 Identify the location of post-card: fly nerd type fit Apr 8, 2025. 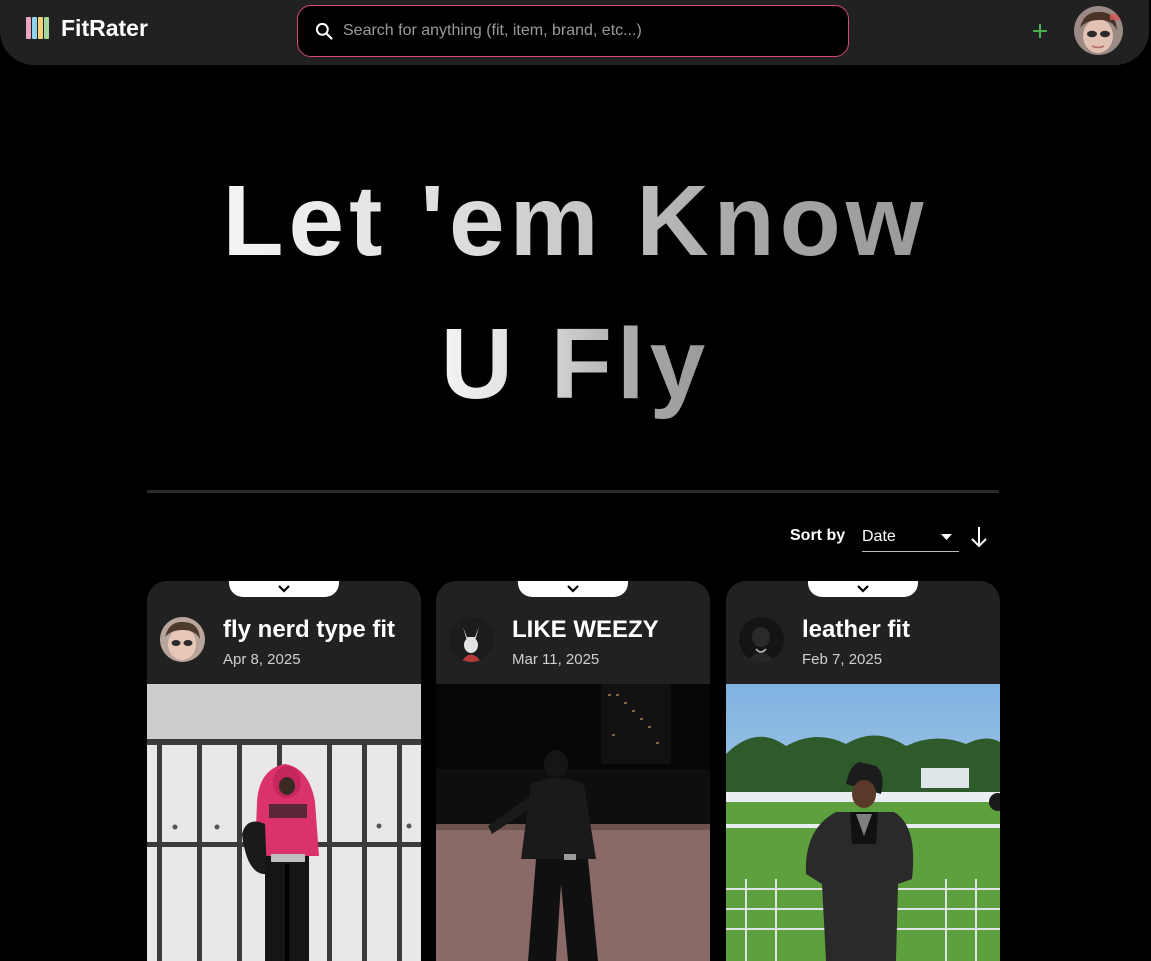
(284, 771).